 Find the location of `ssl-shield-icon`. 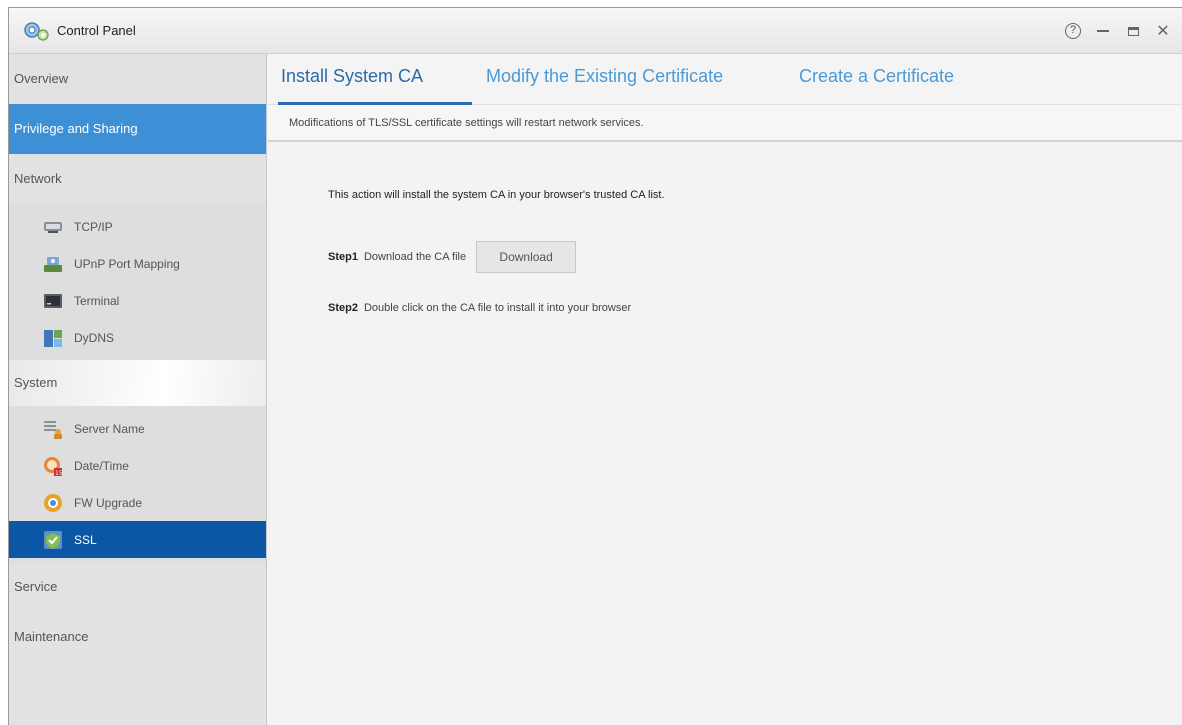

ssl-shield-icon is located at coordinates (53, 539).